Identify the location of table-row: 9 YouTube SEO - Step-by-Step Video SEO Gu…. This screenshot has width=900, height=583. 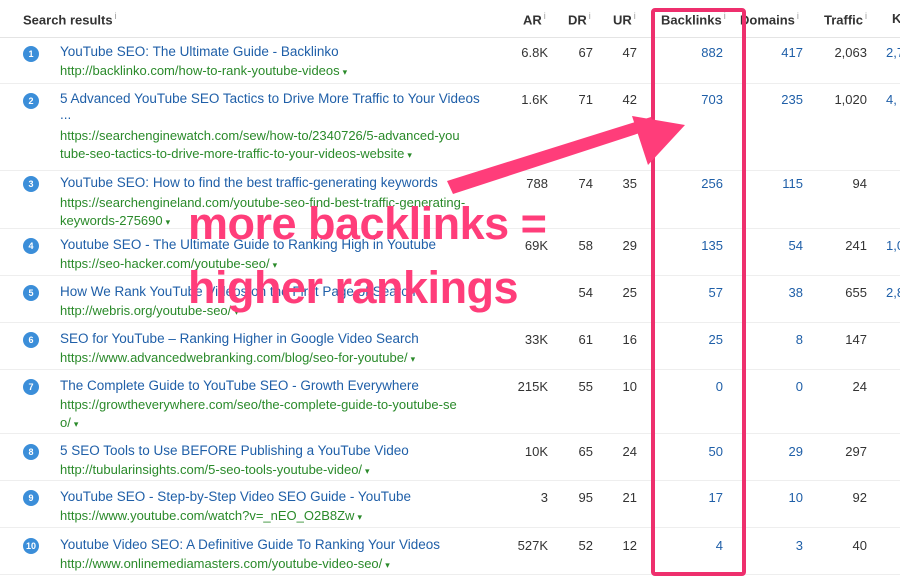
(450, 504).